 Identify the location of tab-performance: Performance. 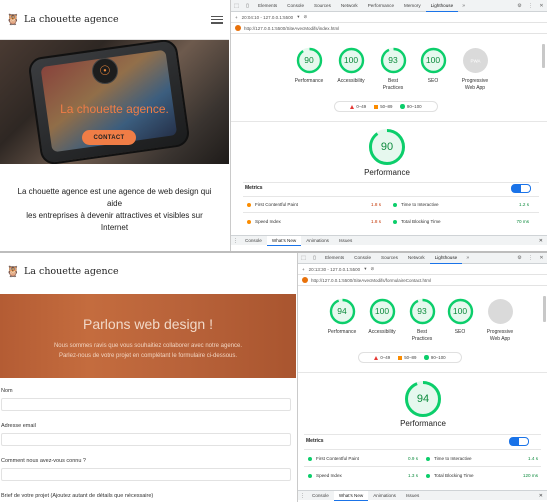
(381, 6).